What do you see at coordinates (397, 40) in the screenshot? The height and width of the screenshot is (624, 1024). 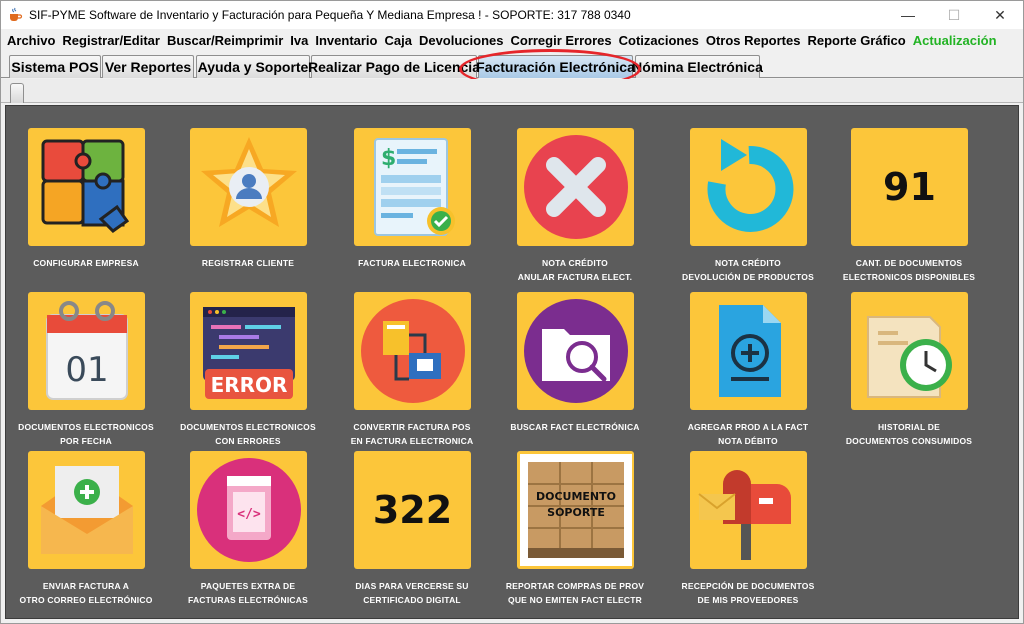 I see `menu-caja: Caja` at bounding box center [397, 40].